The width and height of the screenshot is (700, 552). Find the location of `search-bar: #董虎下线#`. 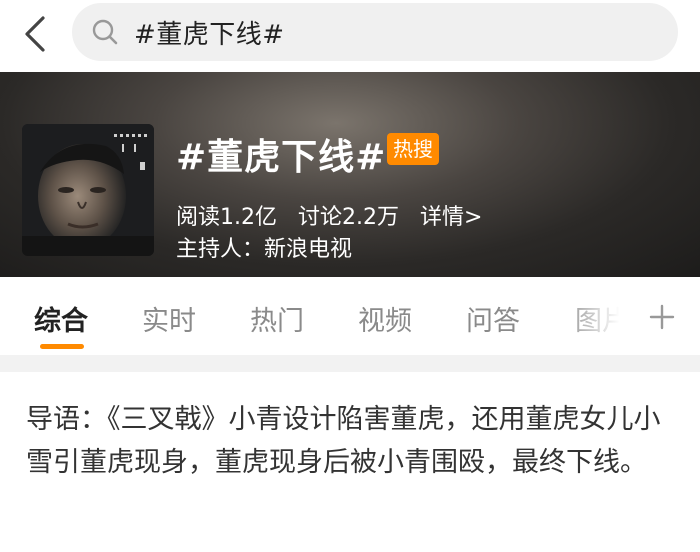

search-bar: #董虎下线# is located at coordinates (375, 32).